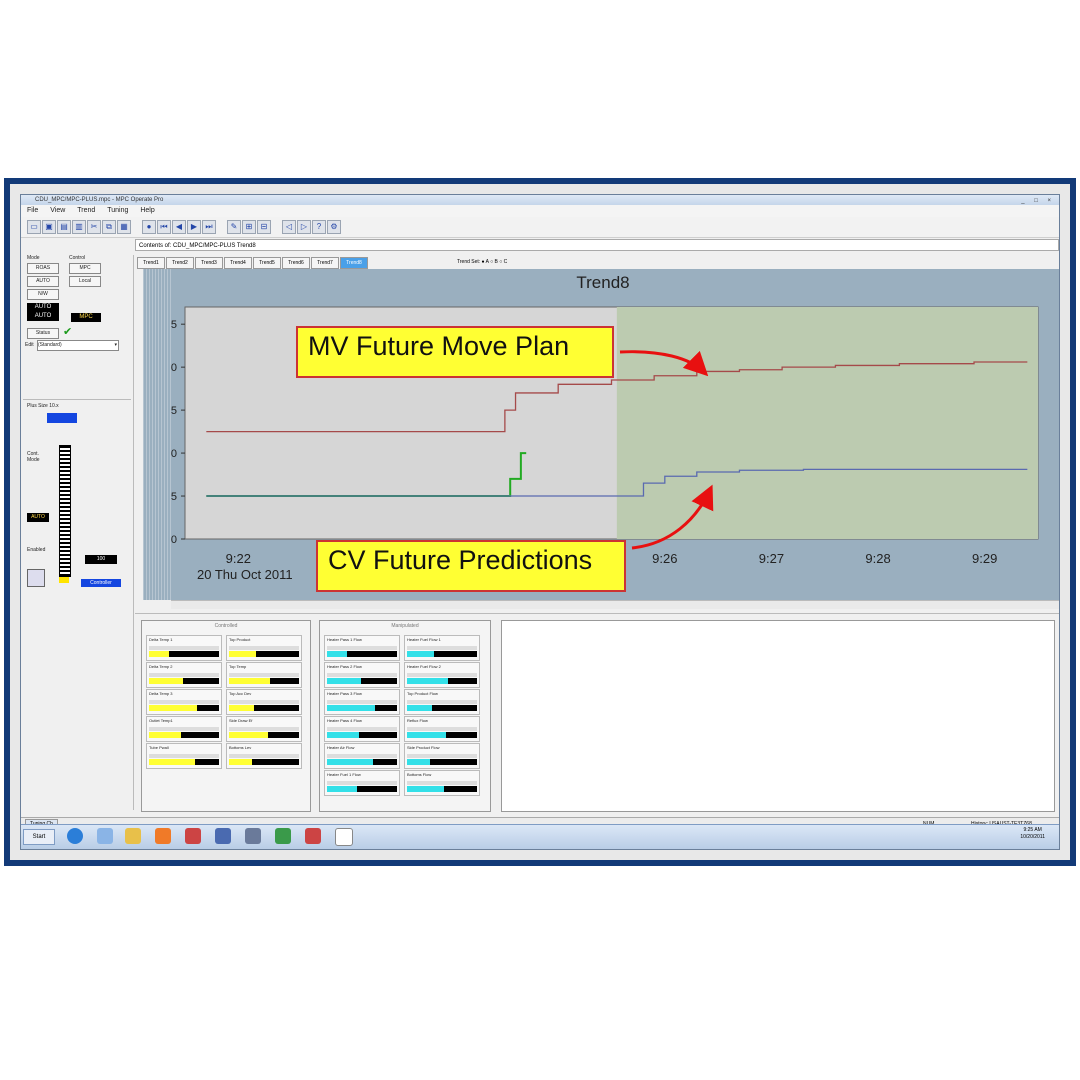  What do you see at coordinates (664, 363) in the screenshot?
I see `mv-arrow` at bounding box center [664, 363].